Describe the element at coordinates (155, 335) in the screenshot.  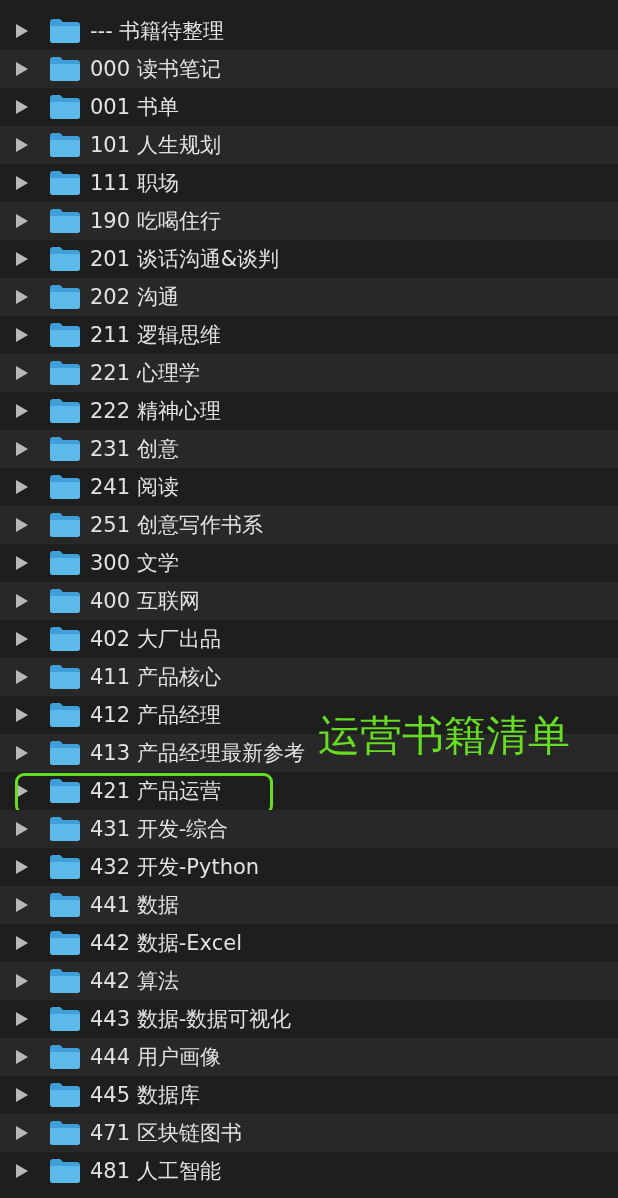
I see `folder-name: 211 逻辑思维` at that location.